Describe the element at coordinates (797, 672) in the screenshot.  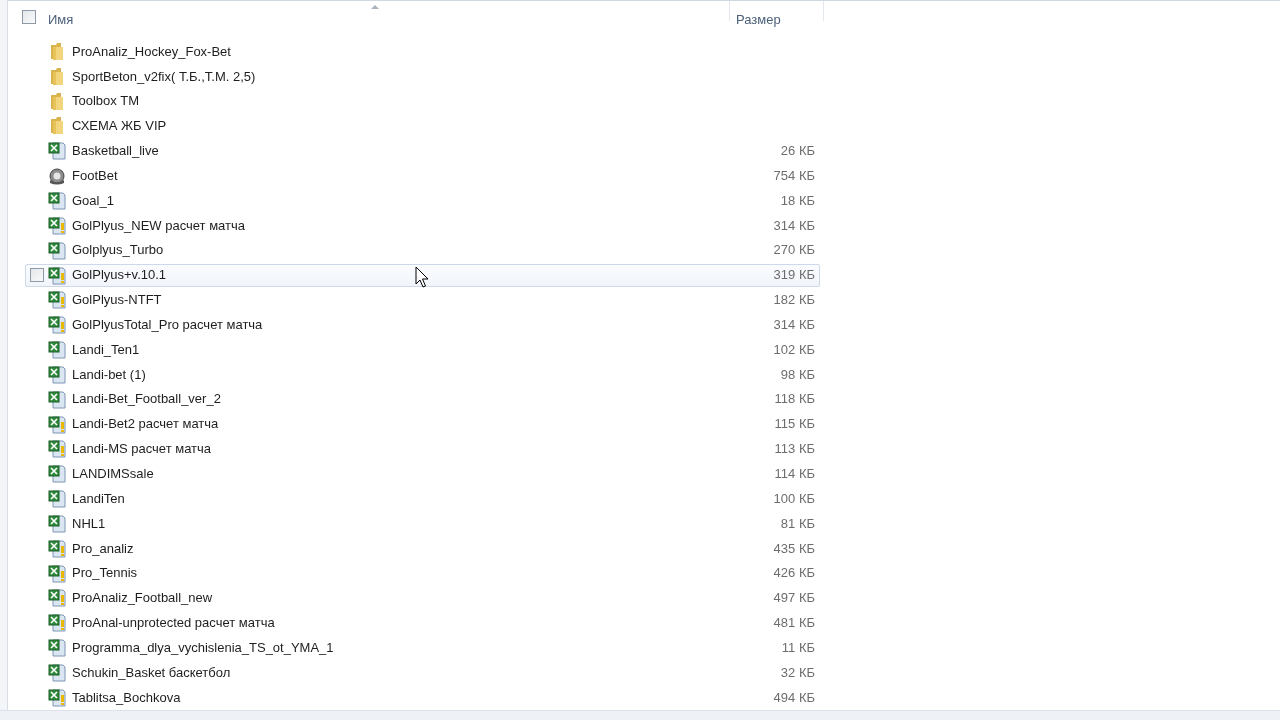
I see `file-size: 32 КБ` at that location.